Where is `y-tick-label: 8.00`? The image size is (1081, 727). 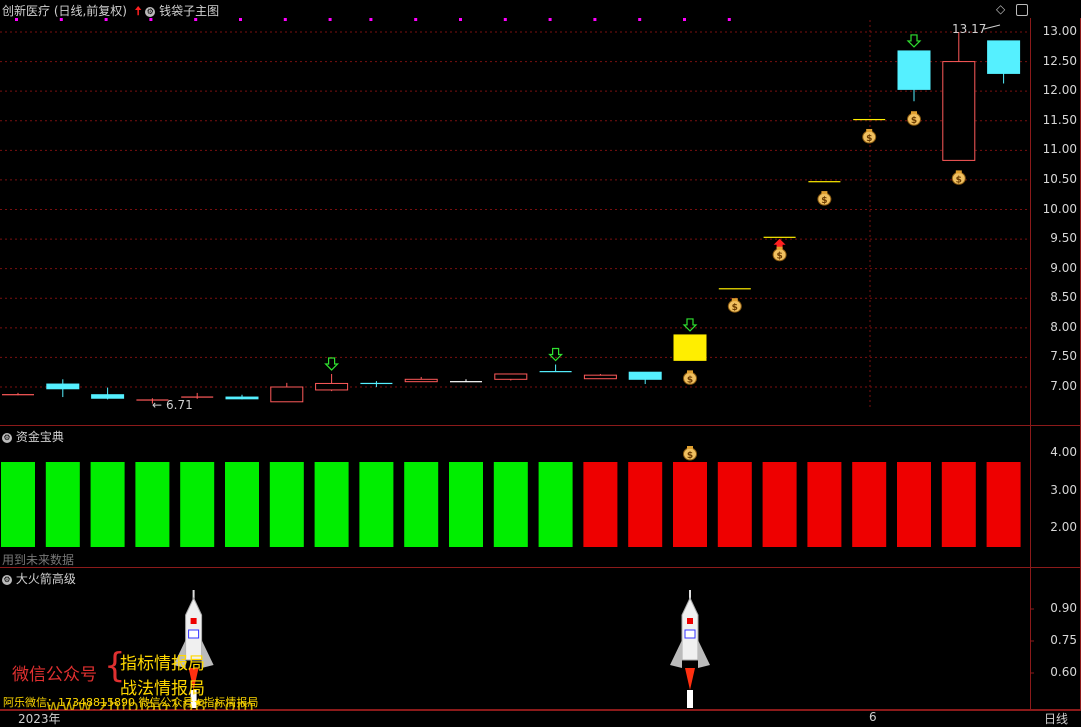
y-tick-label: 8.00 is located at coordinates (1063, 326).